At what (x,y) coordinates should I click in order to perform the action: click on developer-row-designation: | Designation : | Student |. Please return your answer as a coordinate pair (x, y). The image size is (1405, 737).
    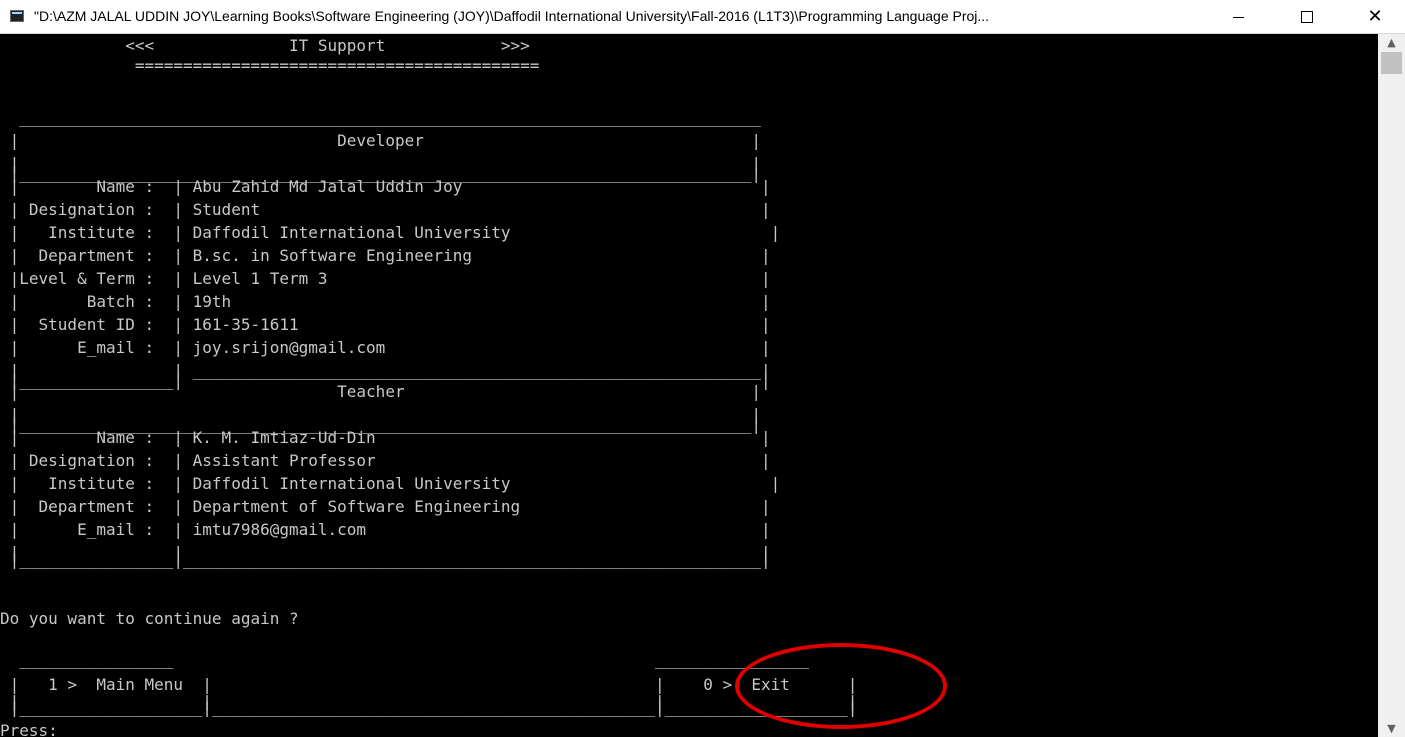
    Looking at the image, I should click on (385, 209).